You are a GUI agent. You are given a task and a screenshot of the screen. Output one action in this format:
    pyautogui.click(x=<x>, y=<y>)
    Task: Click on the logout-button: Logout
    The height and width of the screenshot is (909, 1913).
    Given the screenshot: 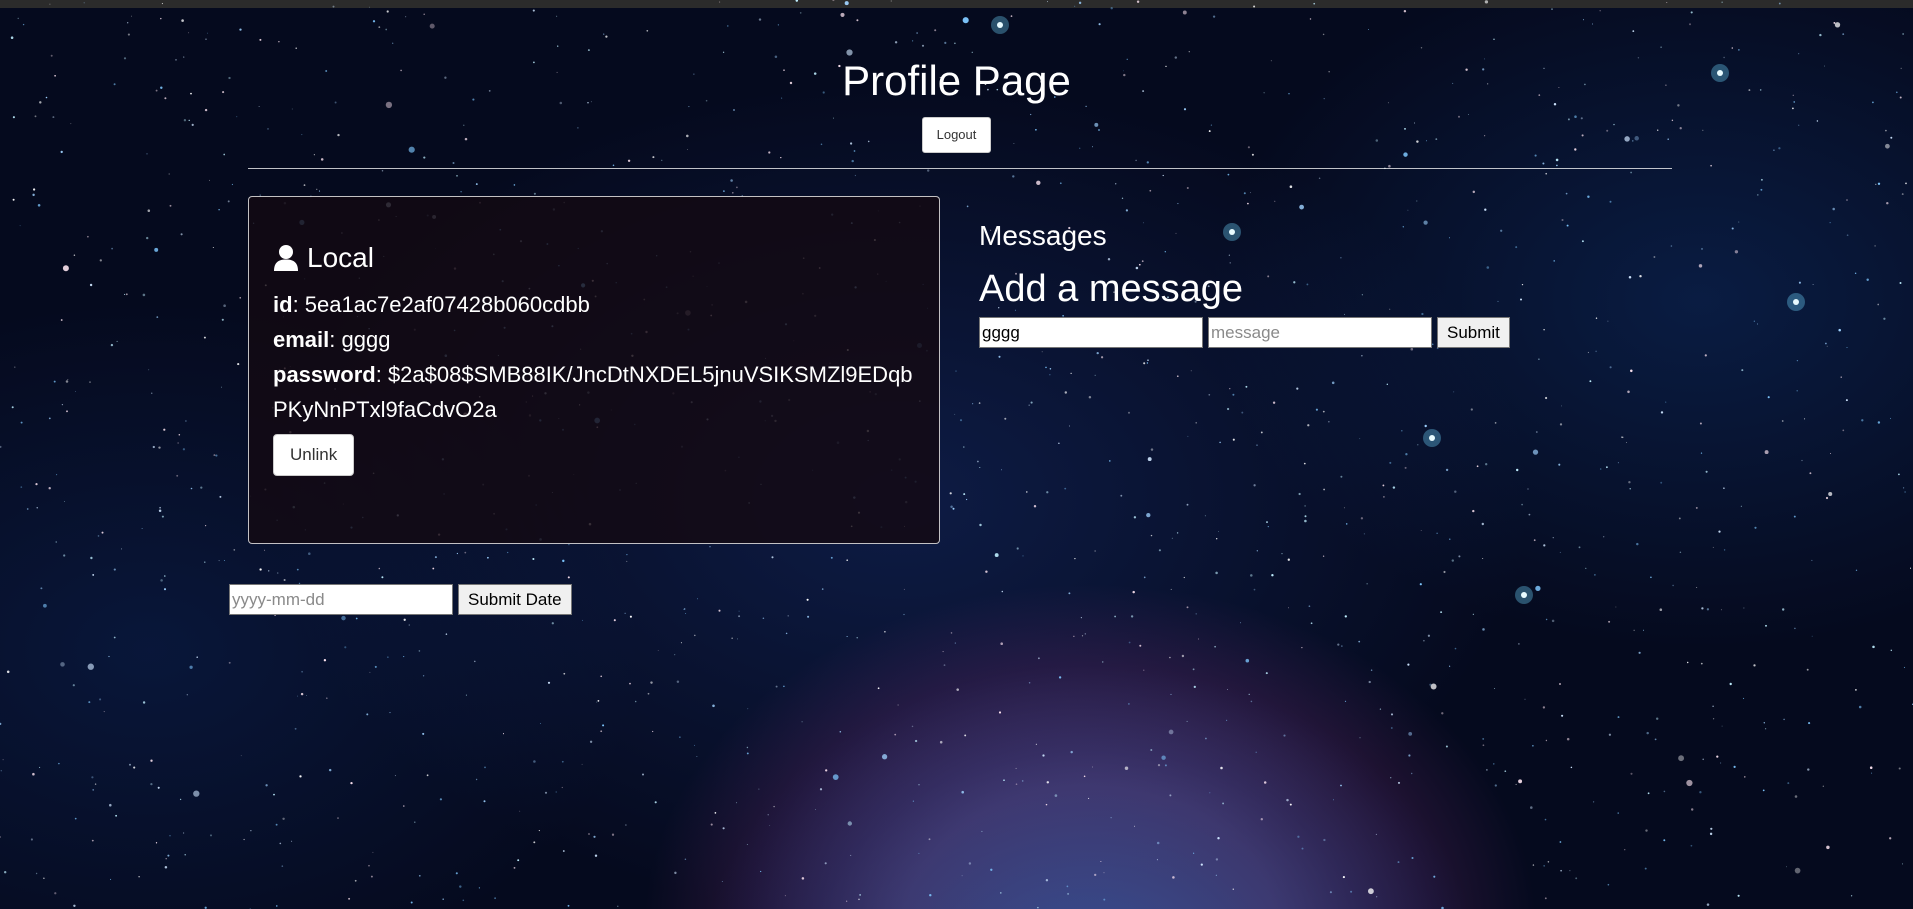 What is the action you would take?
    pyautogui.click(x=956, y=135)
    